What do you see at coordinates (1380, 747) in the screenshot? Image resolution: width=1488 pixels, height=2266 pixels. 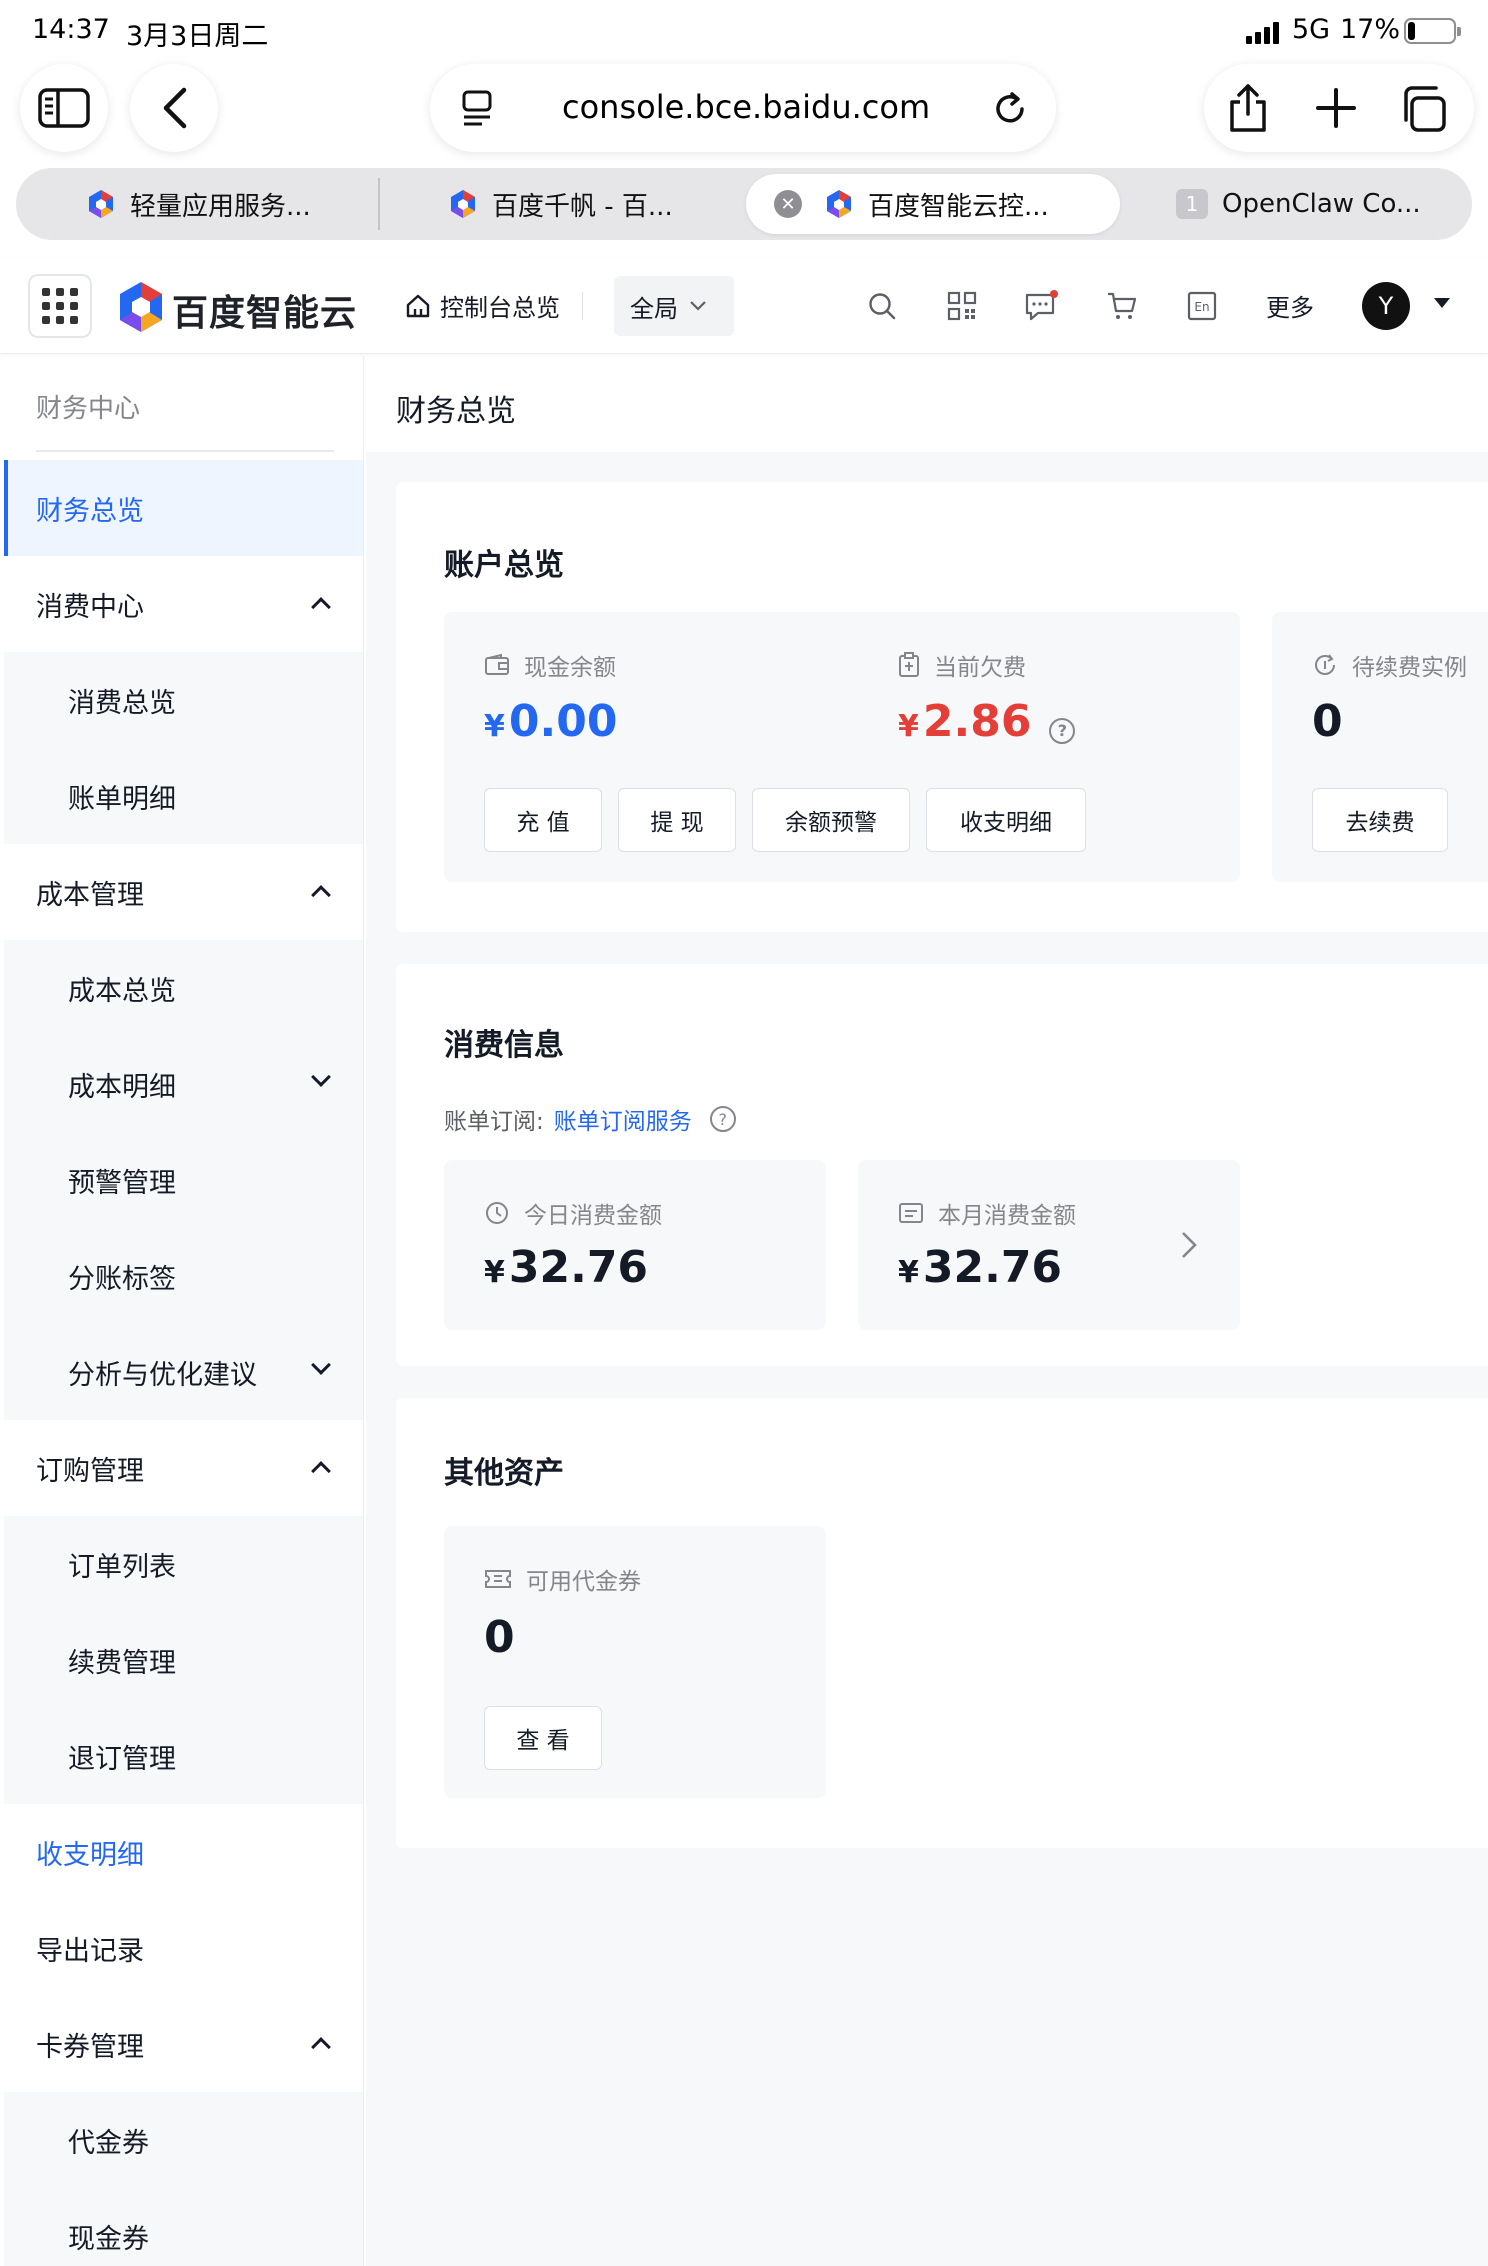 I see `pending-renewal-box: 待续费实例 0 去续费` at bounding box center [1380, 747].